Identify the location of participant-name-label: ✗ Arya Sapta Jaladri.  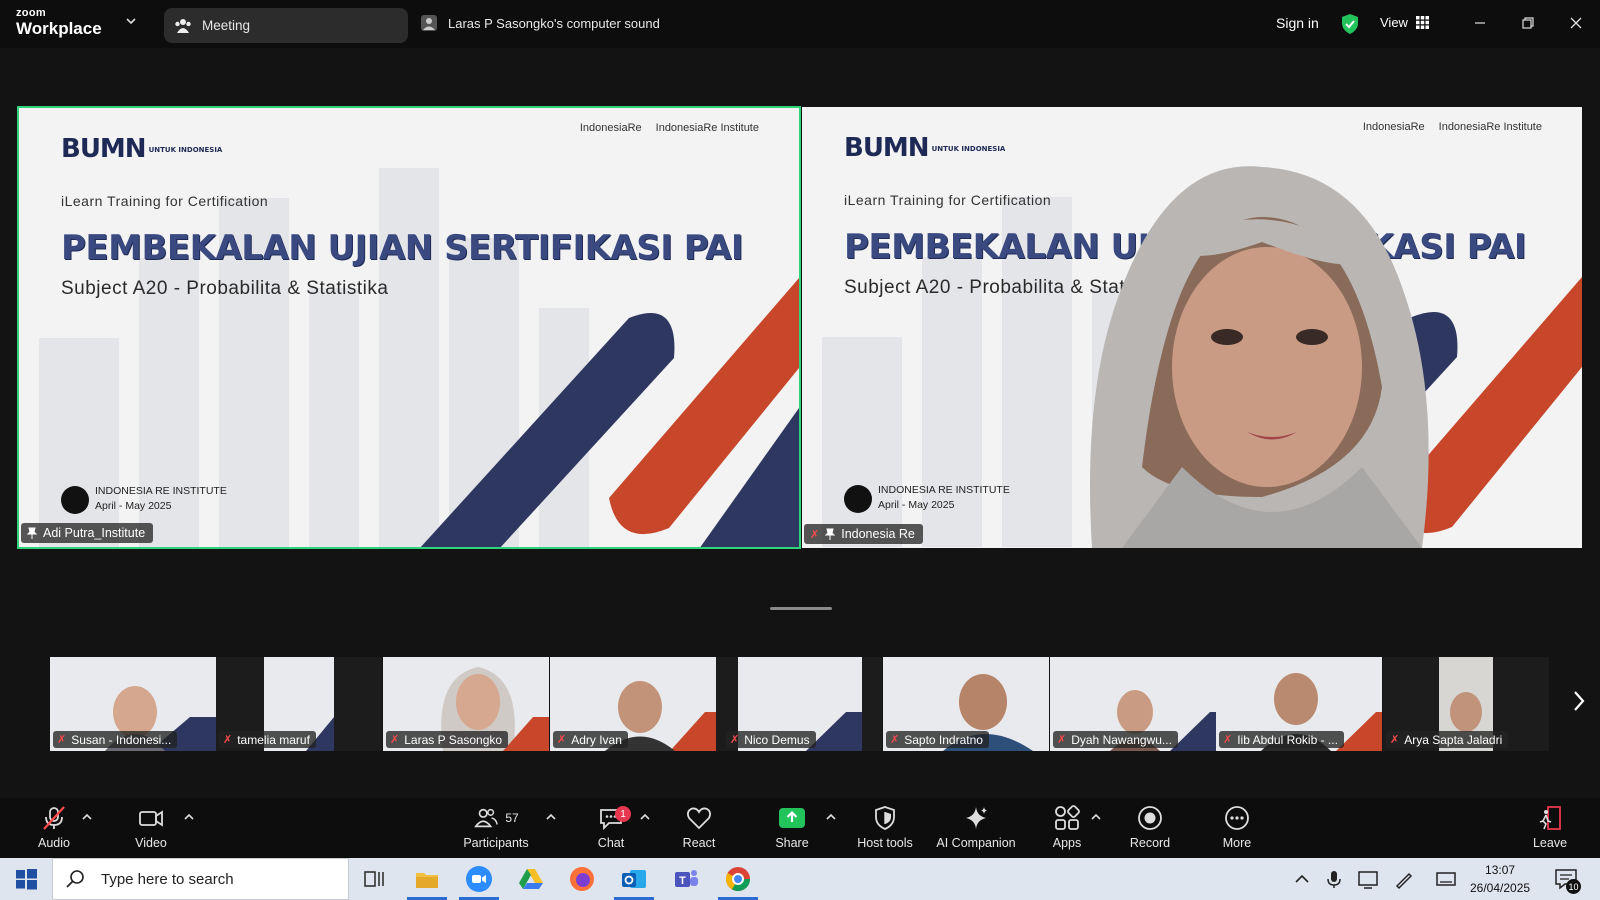
(1447, 739).